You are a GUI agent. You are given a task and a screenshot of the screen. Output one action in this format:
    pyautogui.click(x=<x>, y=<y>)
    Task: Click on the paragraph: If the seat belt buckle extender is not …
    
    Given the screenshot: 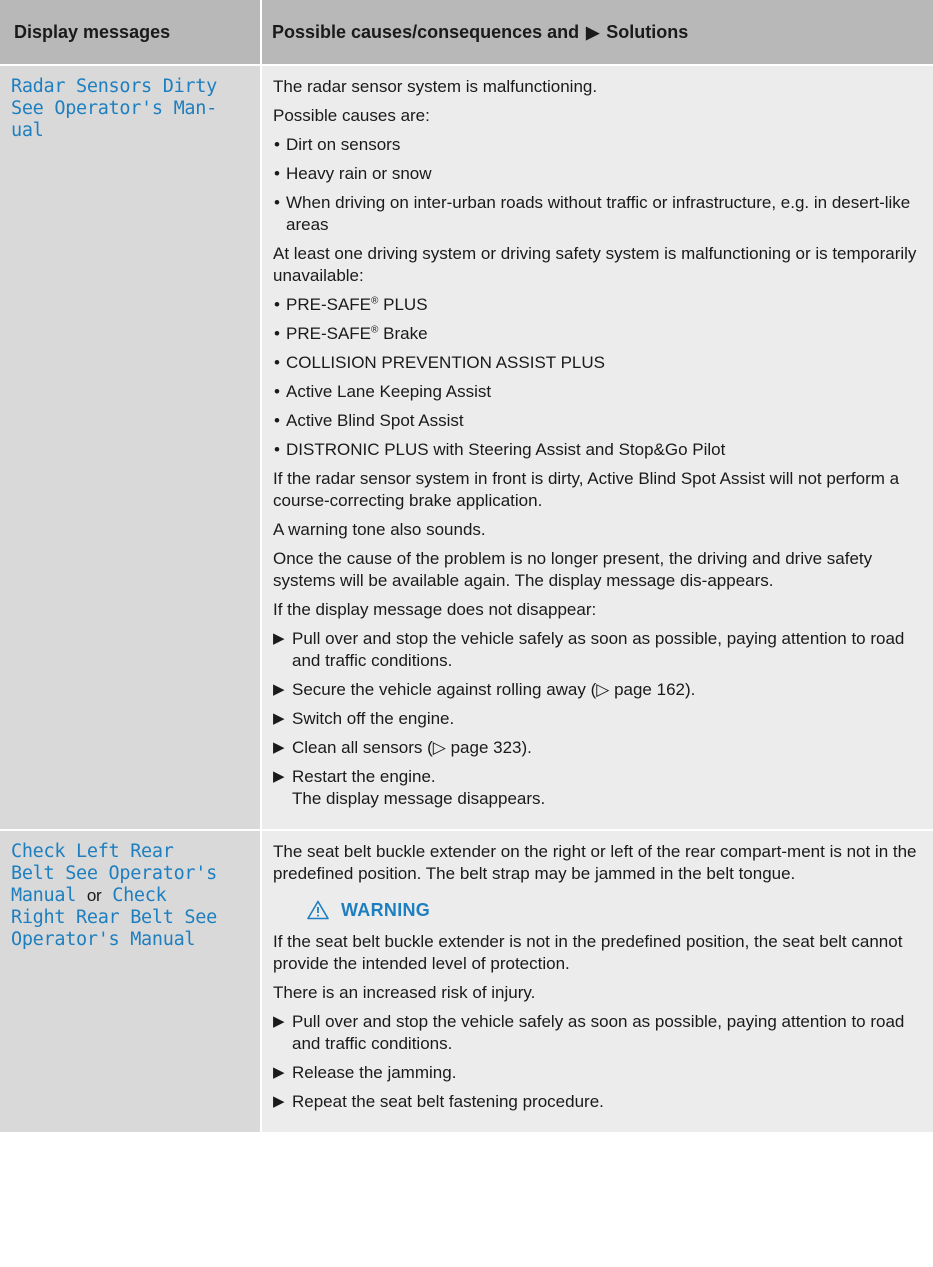 What is the action you would take?
    pyautogui.click(x=588, y=952)
    